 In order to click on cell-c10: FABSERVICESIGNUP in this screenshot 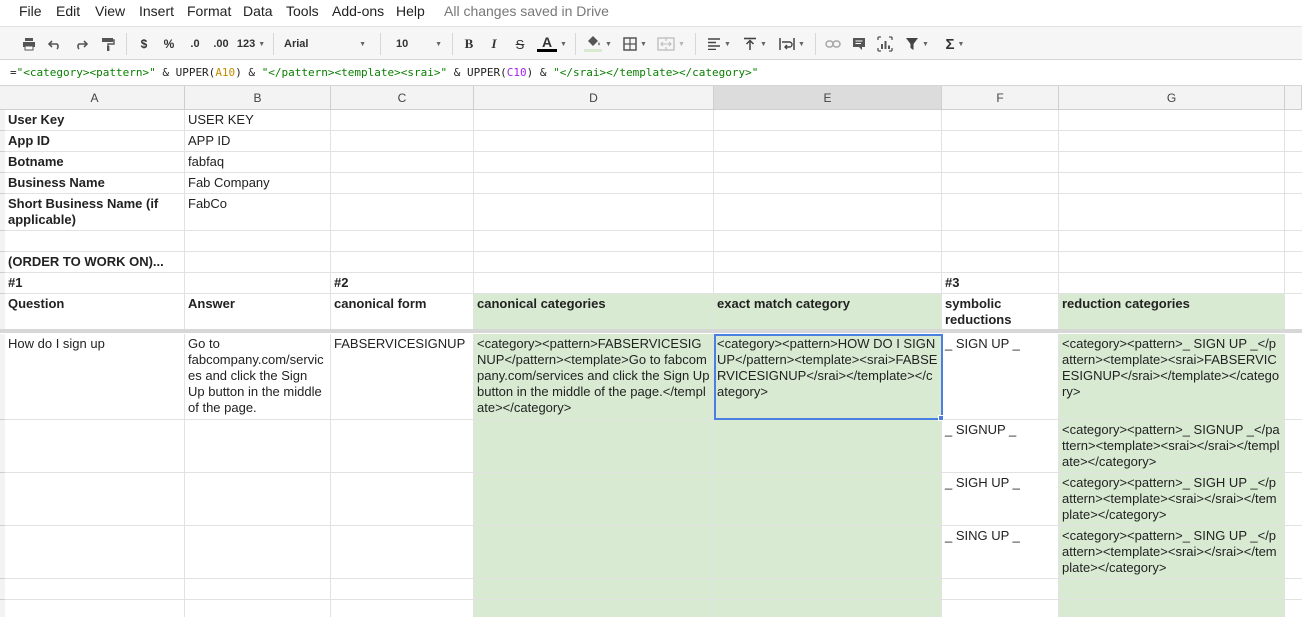, I will do `click(402, 377)`.